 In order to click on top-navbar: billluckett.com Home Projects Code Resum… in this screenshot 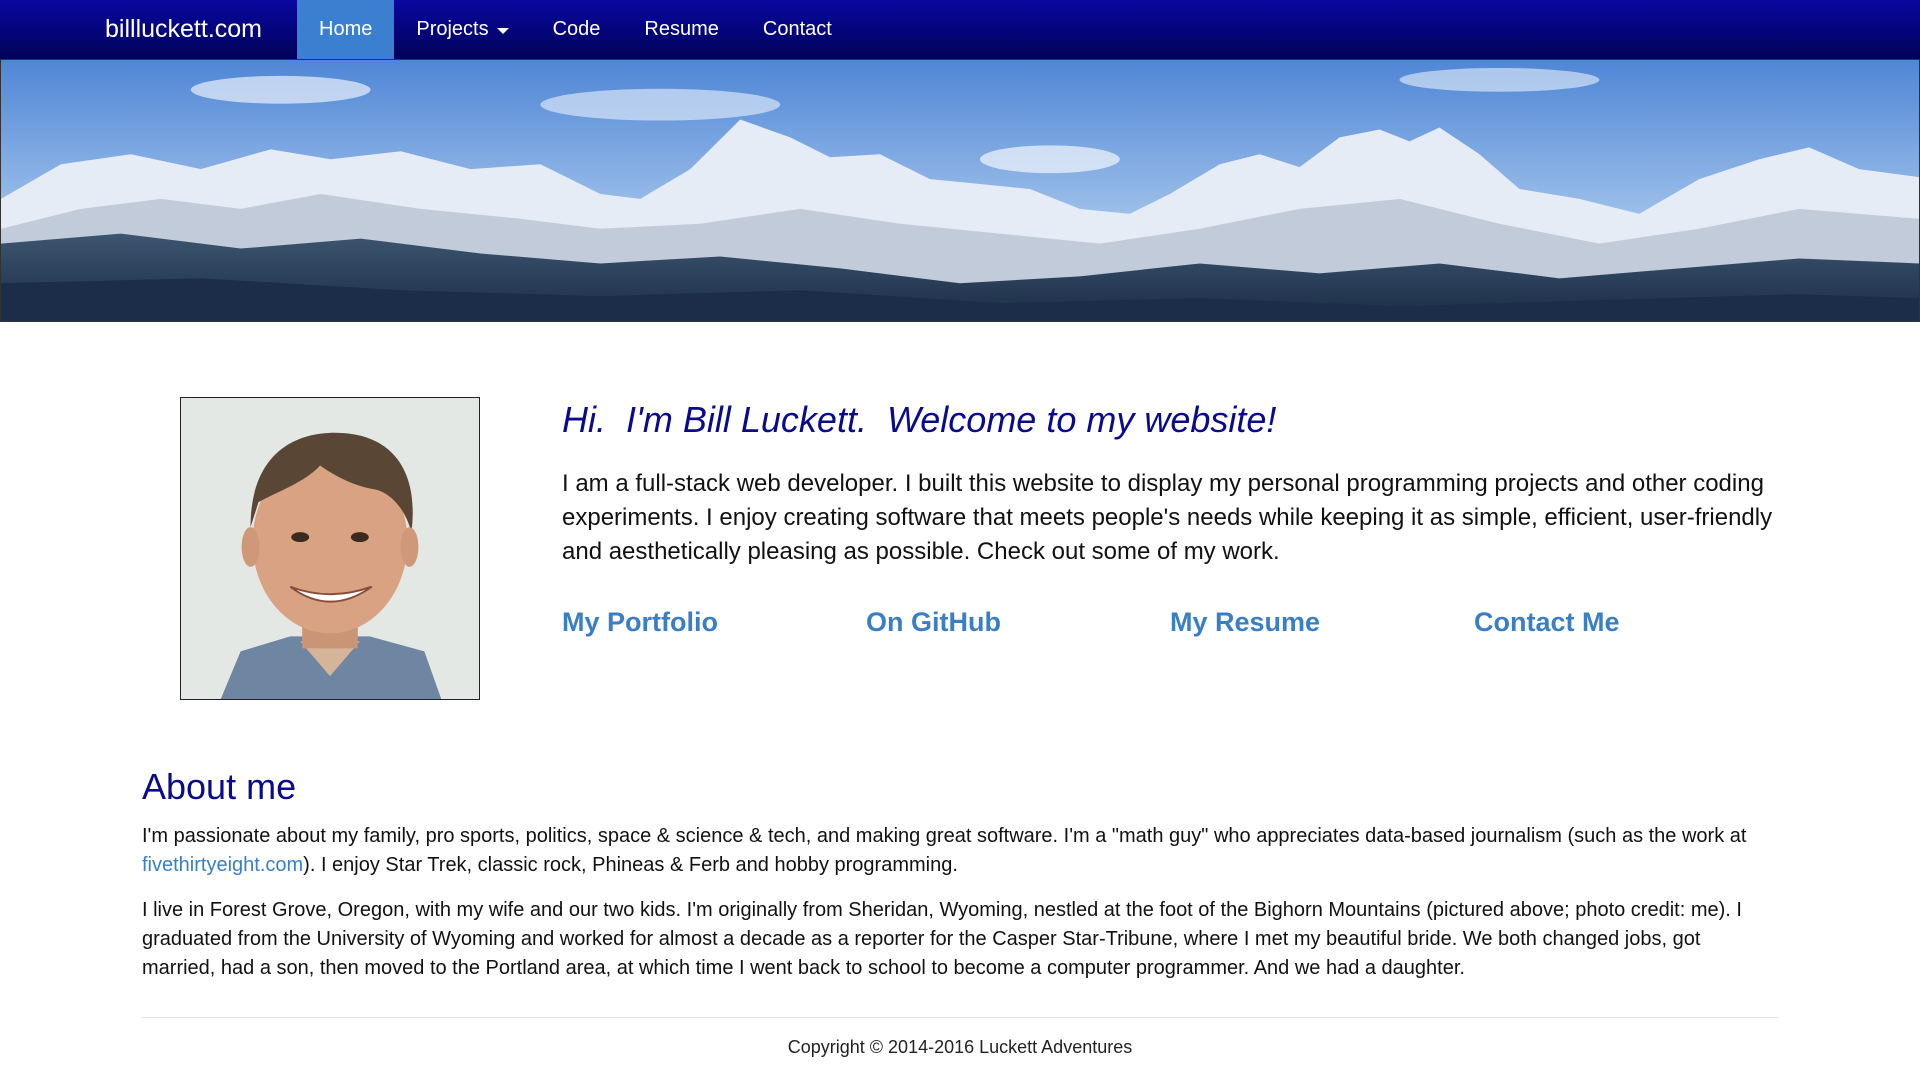, I will do `click(960, 29)`.